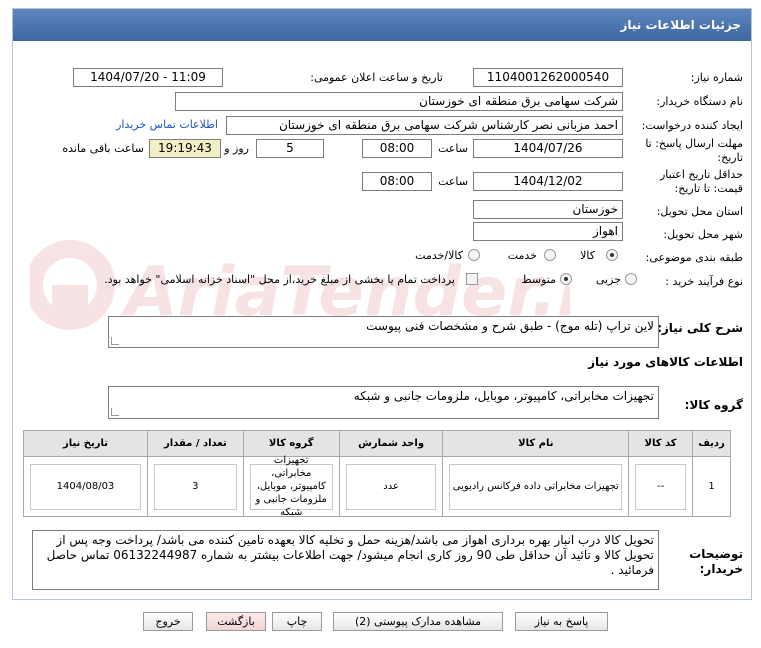 This screenshot has width=761, height=648. I want to click on process-radio-medium, so click(566, 279).